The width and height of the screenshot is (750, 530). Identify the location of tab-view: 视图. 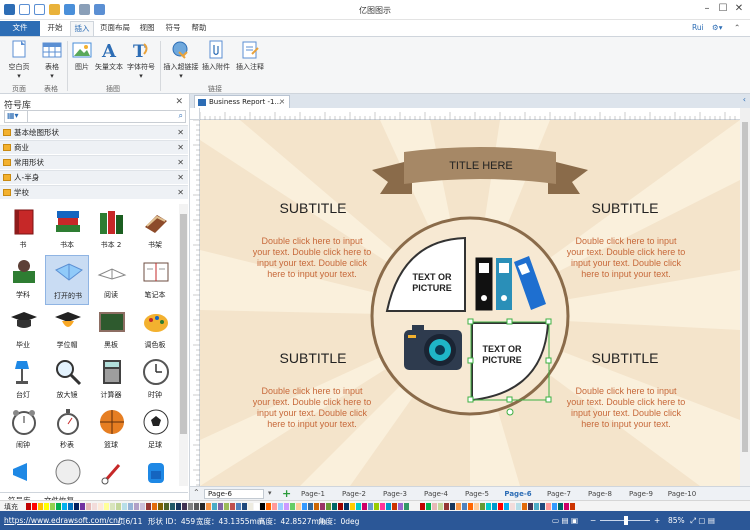
(147, 28).